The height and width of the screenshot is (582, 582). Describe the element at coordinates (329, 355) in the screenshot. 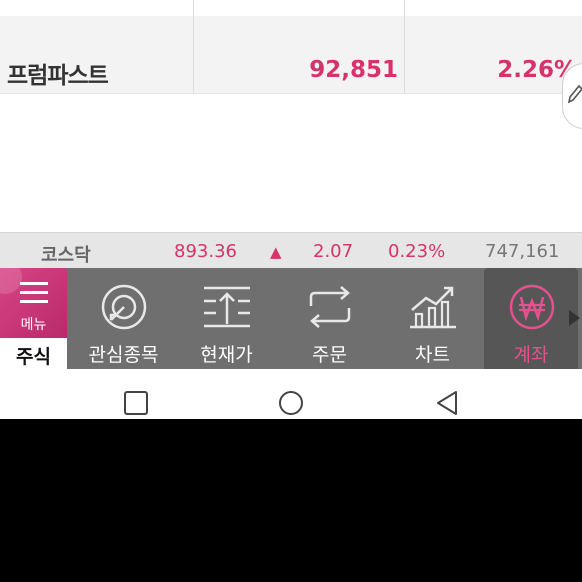

I see `nav-label-order: 주문` at that location.